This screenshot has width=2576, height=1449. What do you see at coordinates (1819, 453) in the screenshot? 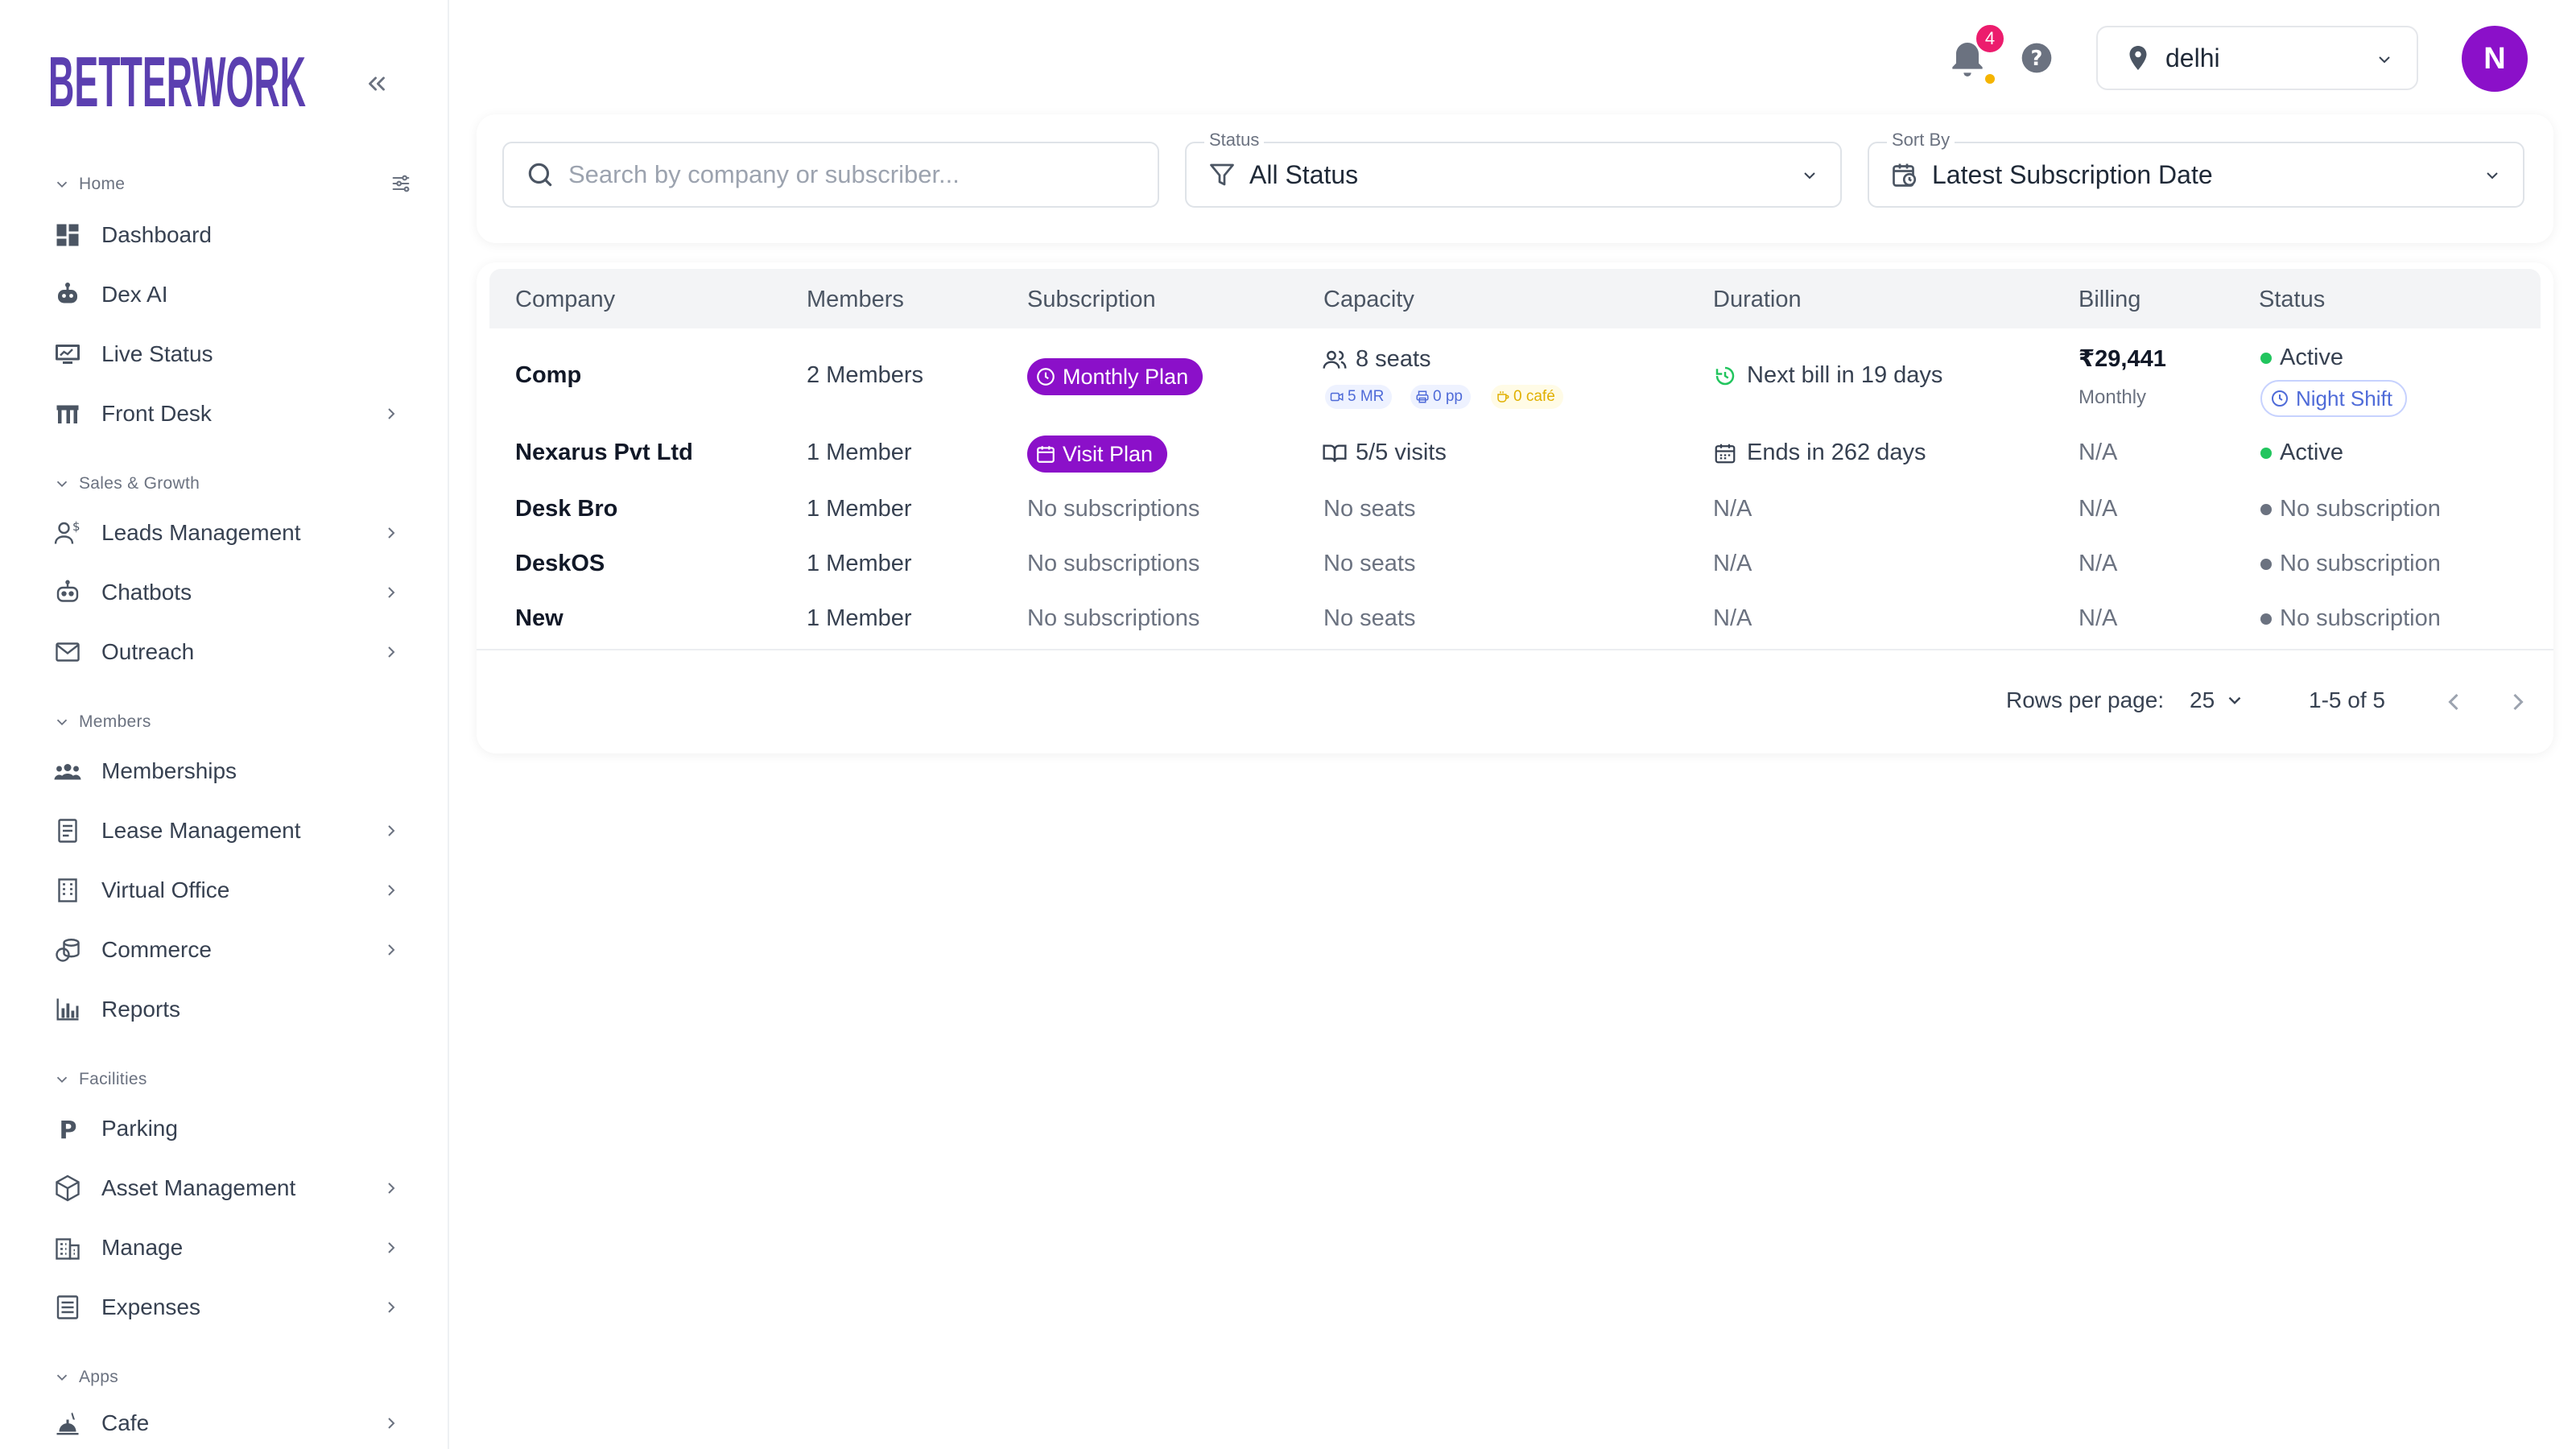
I see `duration-ends: Ends in 262 days` at bounding box center [1819, 453].